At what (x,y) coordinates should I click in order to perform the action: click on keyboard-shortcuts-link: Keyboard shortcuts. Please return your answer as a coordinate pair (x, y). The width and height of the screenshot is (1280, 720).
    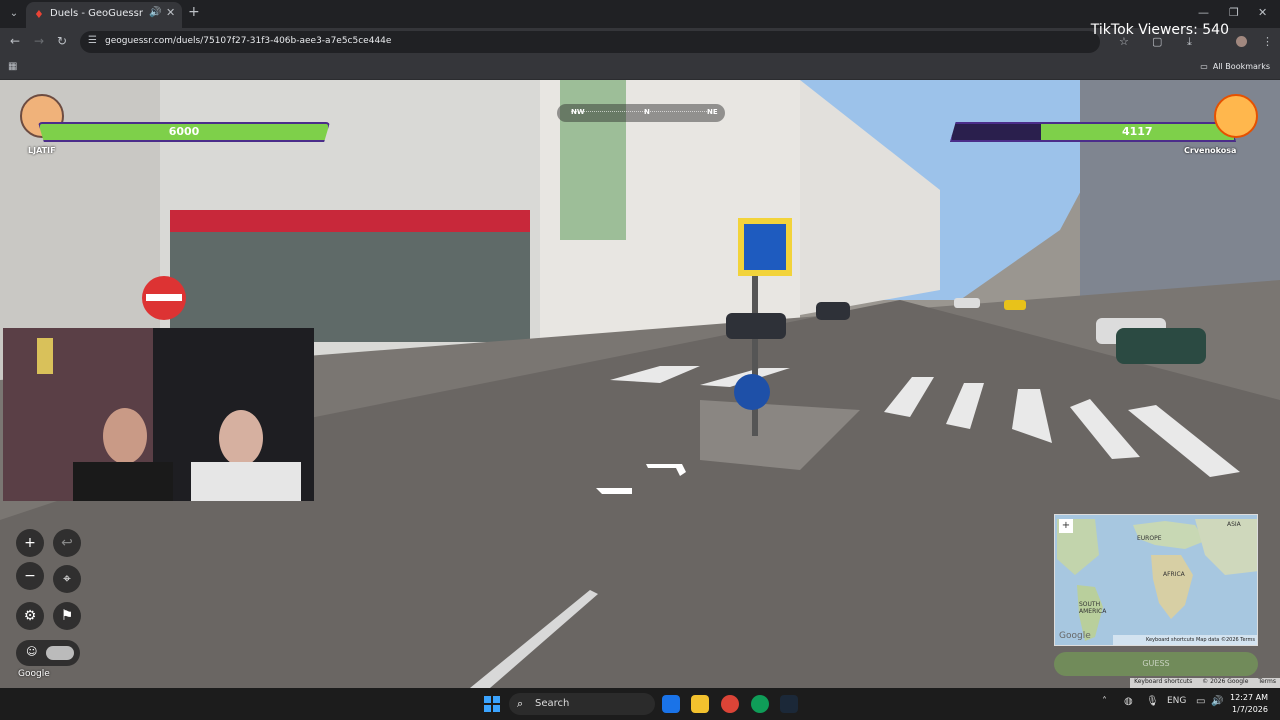
    Looking at the image, I should click on (1163, 681).